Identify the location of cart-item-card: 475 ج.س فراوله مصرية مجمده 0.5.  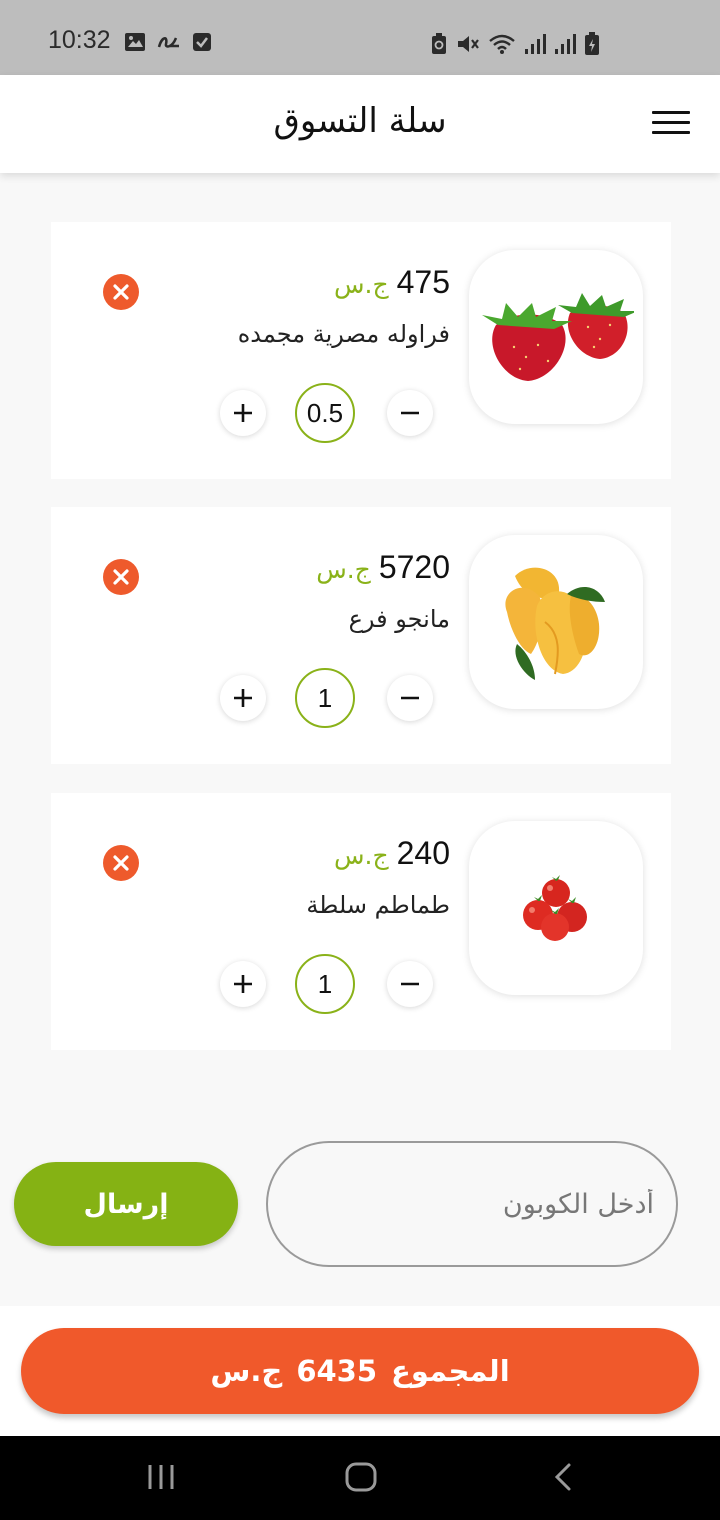
(361, 350).